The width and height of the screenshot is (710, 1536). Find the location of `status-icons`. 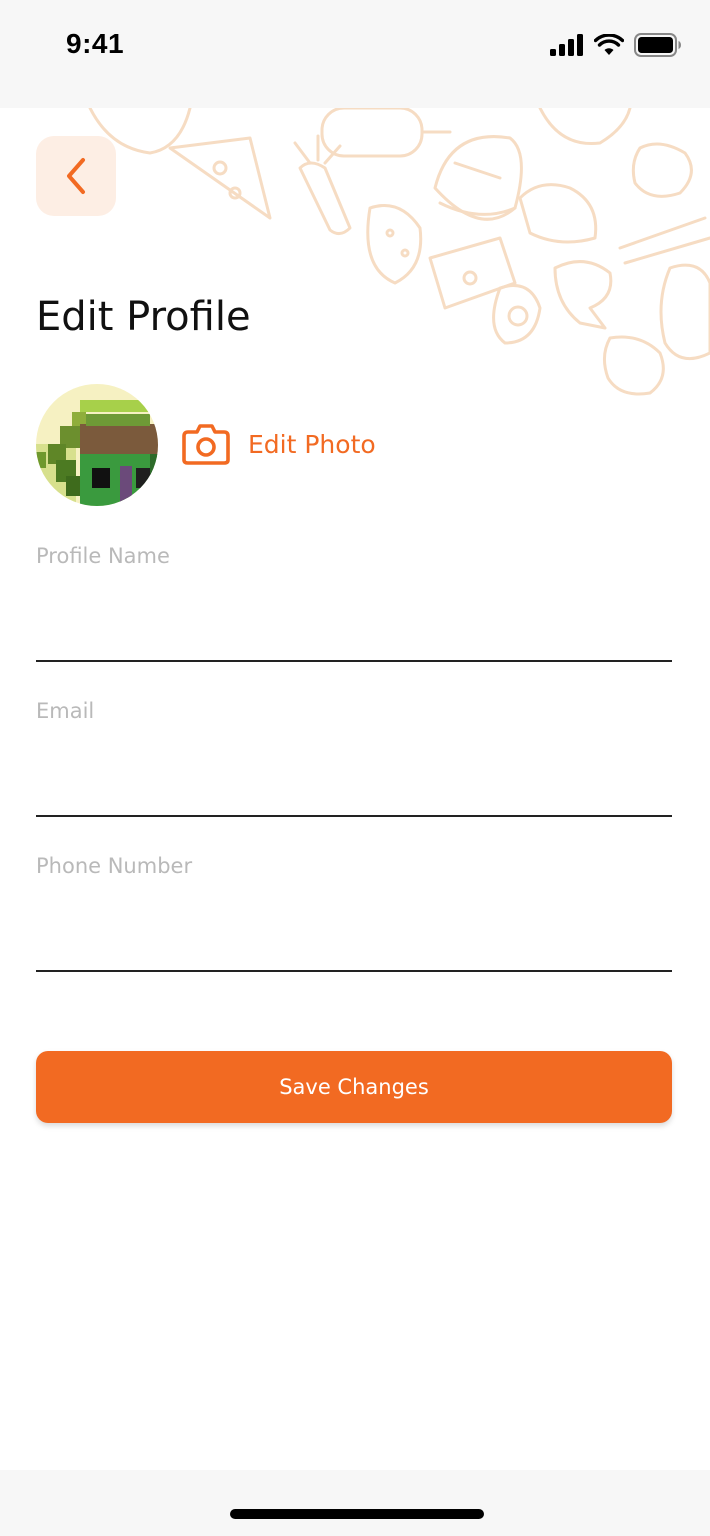

status-icons is located at coordinates (616, 45).